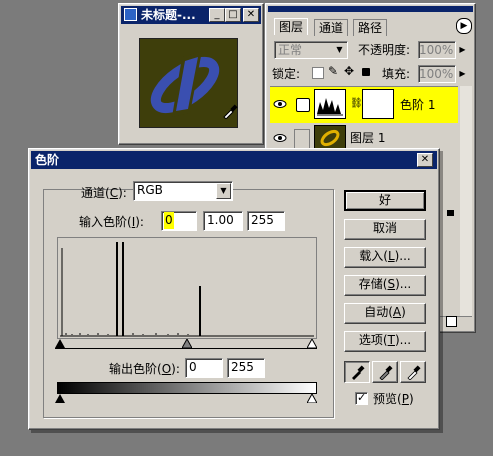 This screenshot has width=493, height=456. I want to click on output-black-handle, so click(60, 398).